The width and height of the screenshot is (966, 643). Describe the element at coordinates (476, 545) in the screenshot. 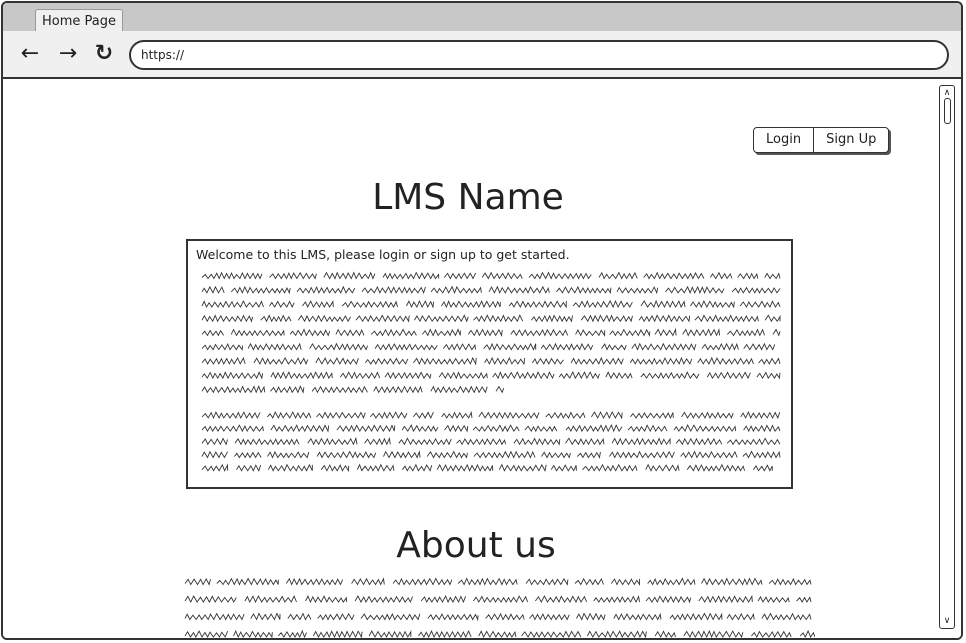

I see `about-heading: About us` at that location.